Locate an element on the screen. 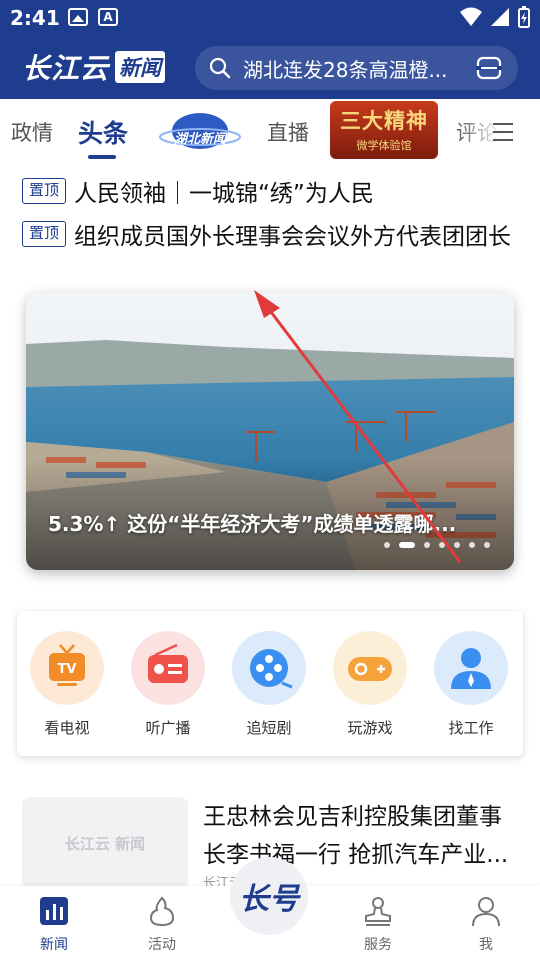  carousel-indicator is located at coordinates (437, 545).